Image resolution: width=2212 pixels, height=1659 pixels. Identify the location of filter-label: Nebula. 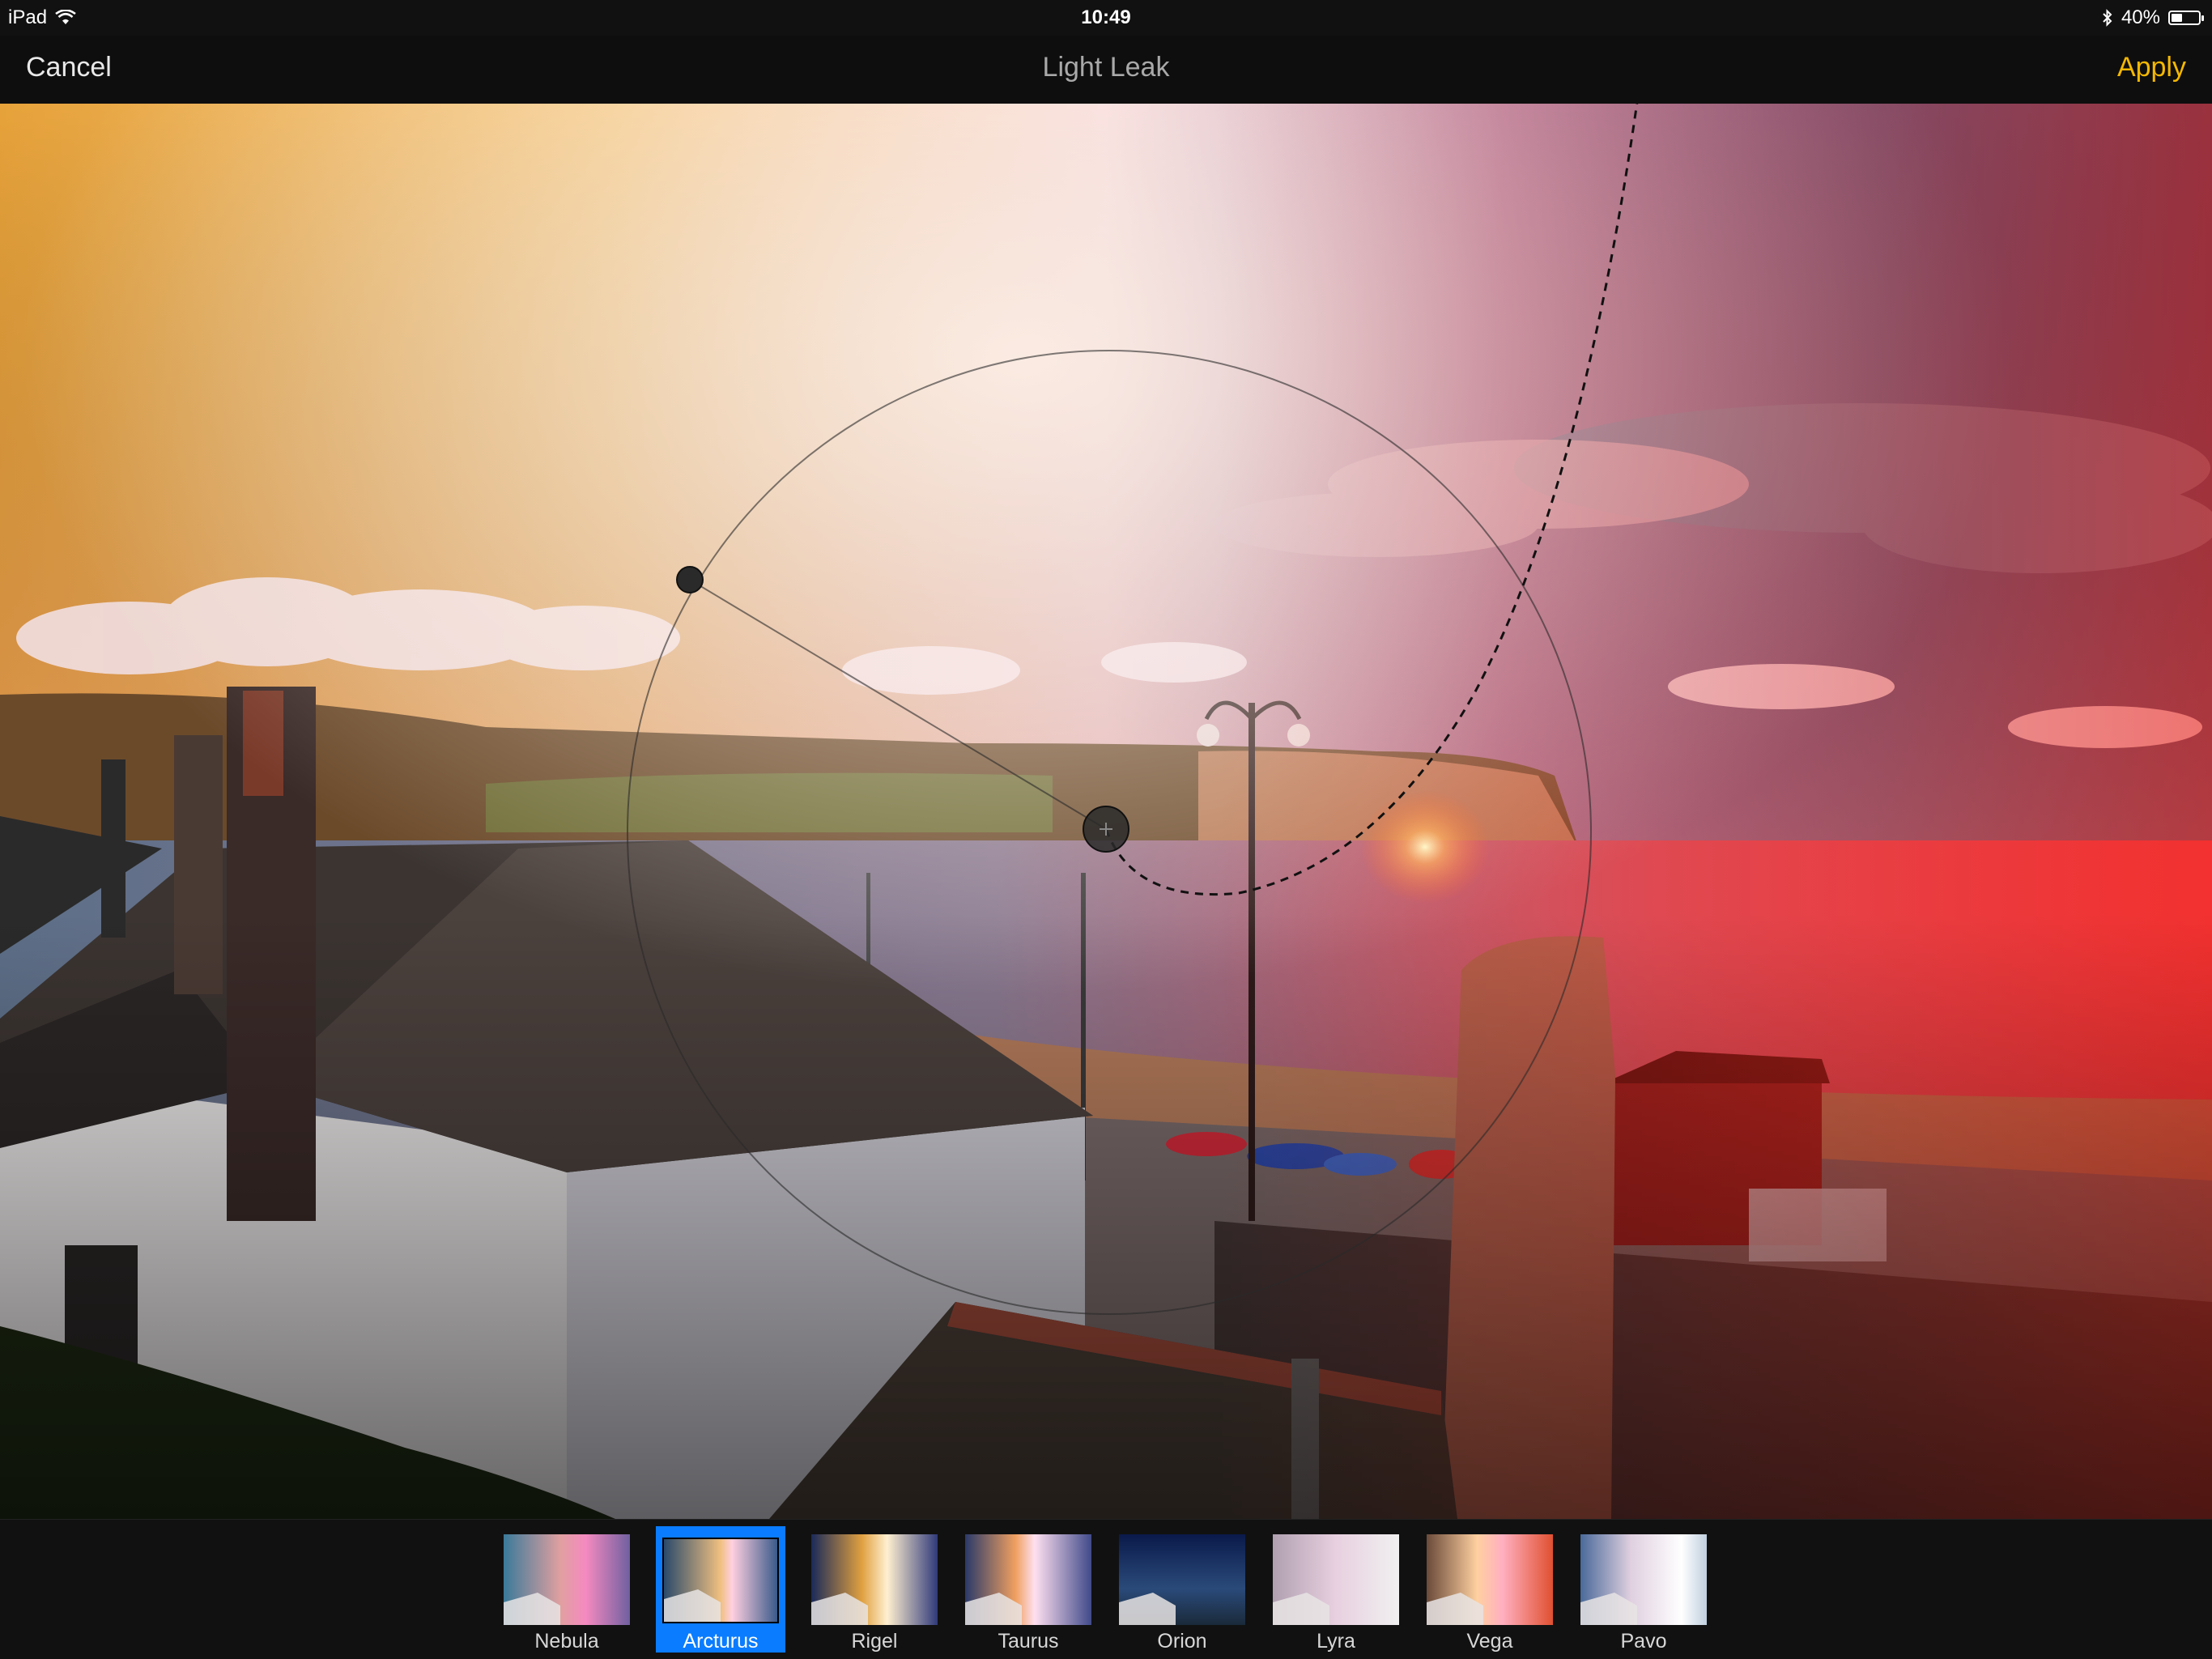
(566, 1641).